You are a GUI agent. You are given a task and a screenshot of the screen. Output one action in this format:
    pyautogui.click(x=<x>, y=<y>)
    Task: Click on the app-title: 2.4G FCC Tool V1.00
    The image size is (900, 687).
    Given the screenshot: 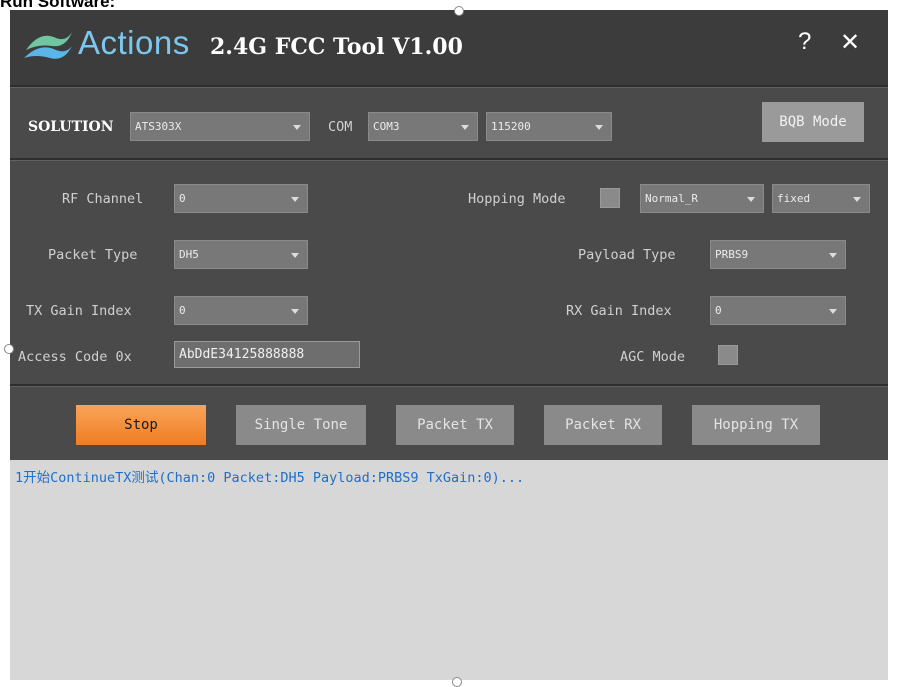 What is the action you would take?
    pyautogui.click(x=336, y=47)
    